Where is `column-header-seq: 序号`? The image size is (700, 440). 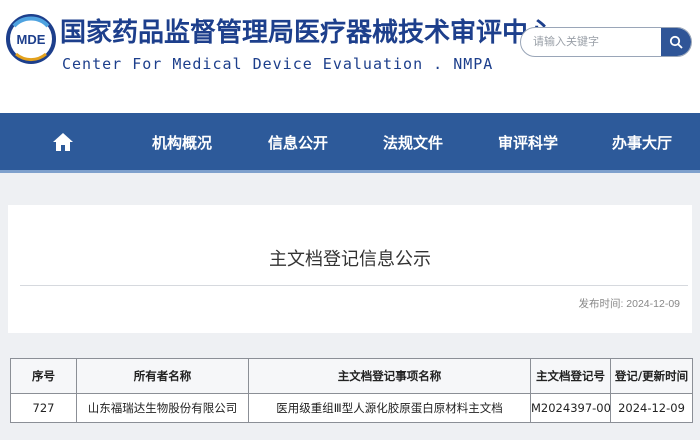 column-header-seq: 序号 is located at coordinates (43, 376).